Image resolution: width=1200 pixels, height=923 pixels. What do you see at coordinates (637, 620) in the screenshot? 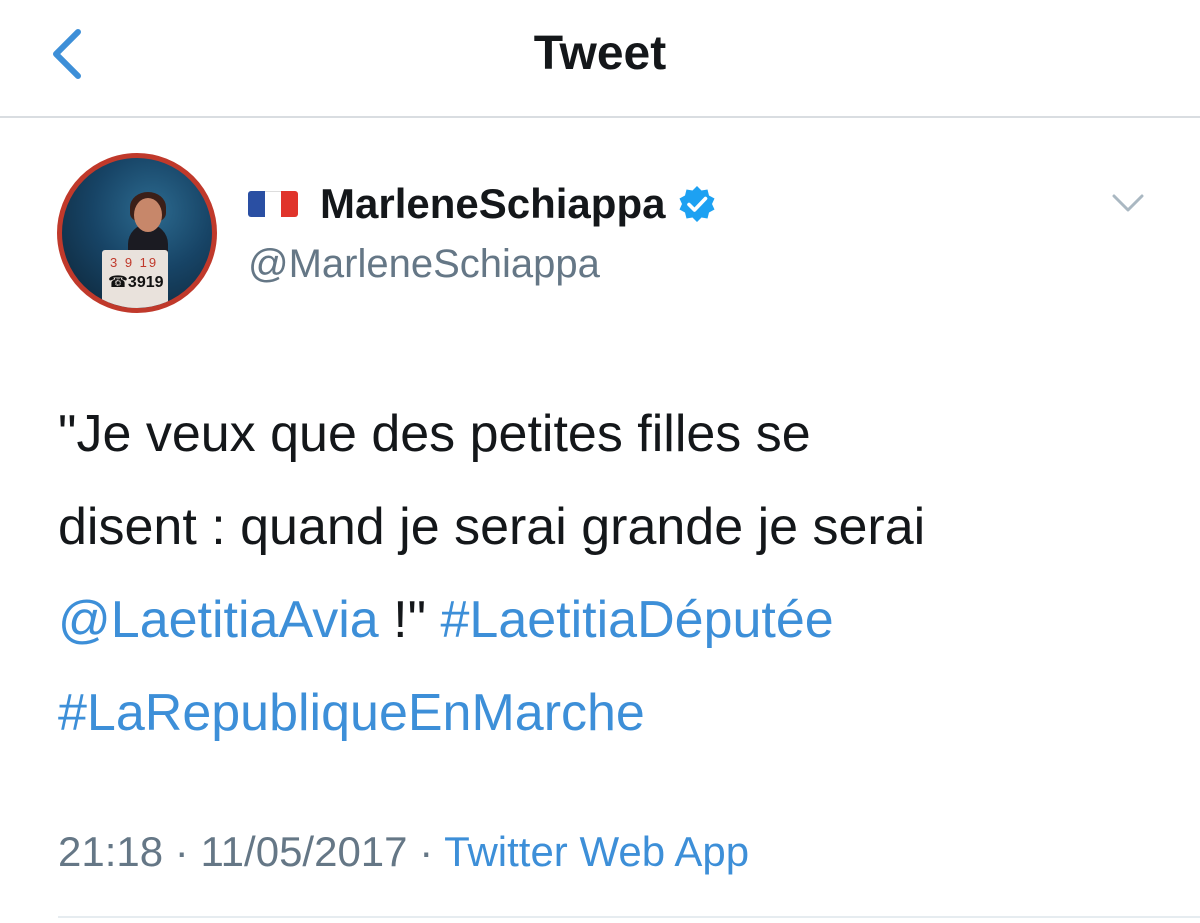
I see `hashtag-link: #LaetitiaDéputée` at bounding box center [637, 620].